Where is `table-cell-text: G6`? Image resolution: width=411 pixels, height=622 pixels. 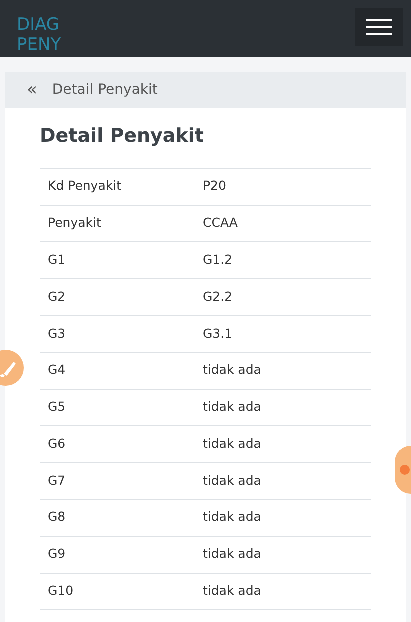
table-cell-text: G6 is located at coordinates (57, 443).